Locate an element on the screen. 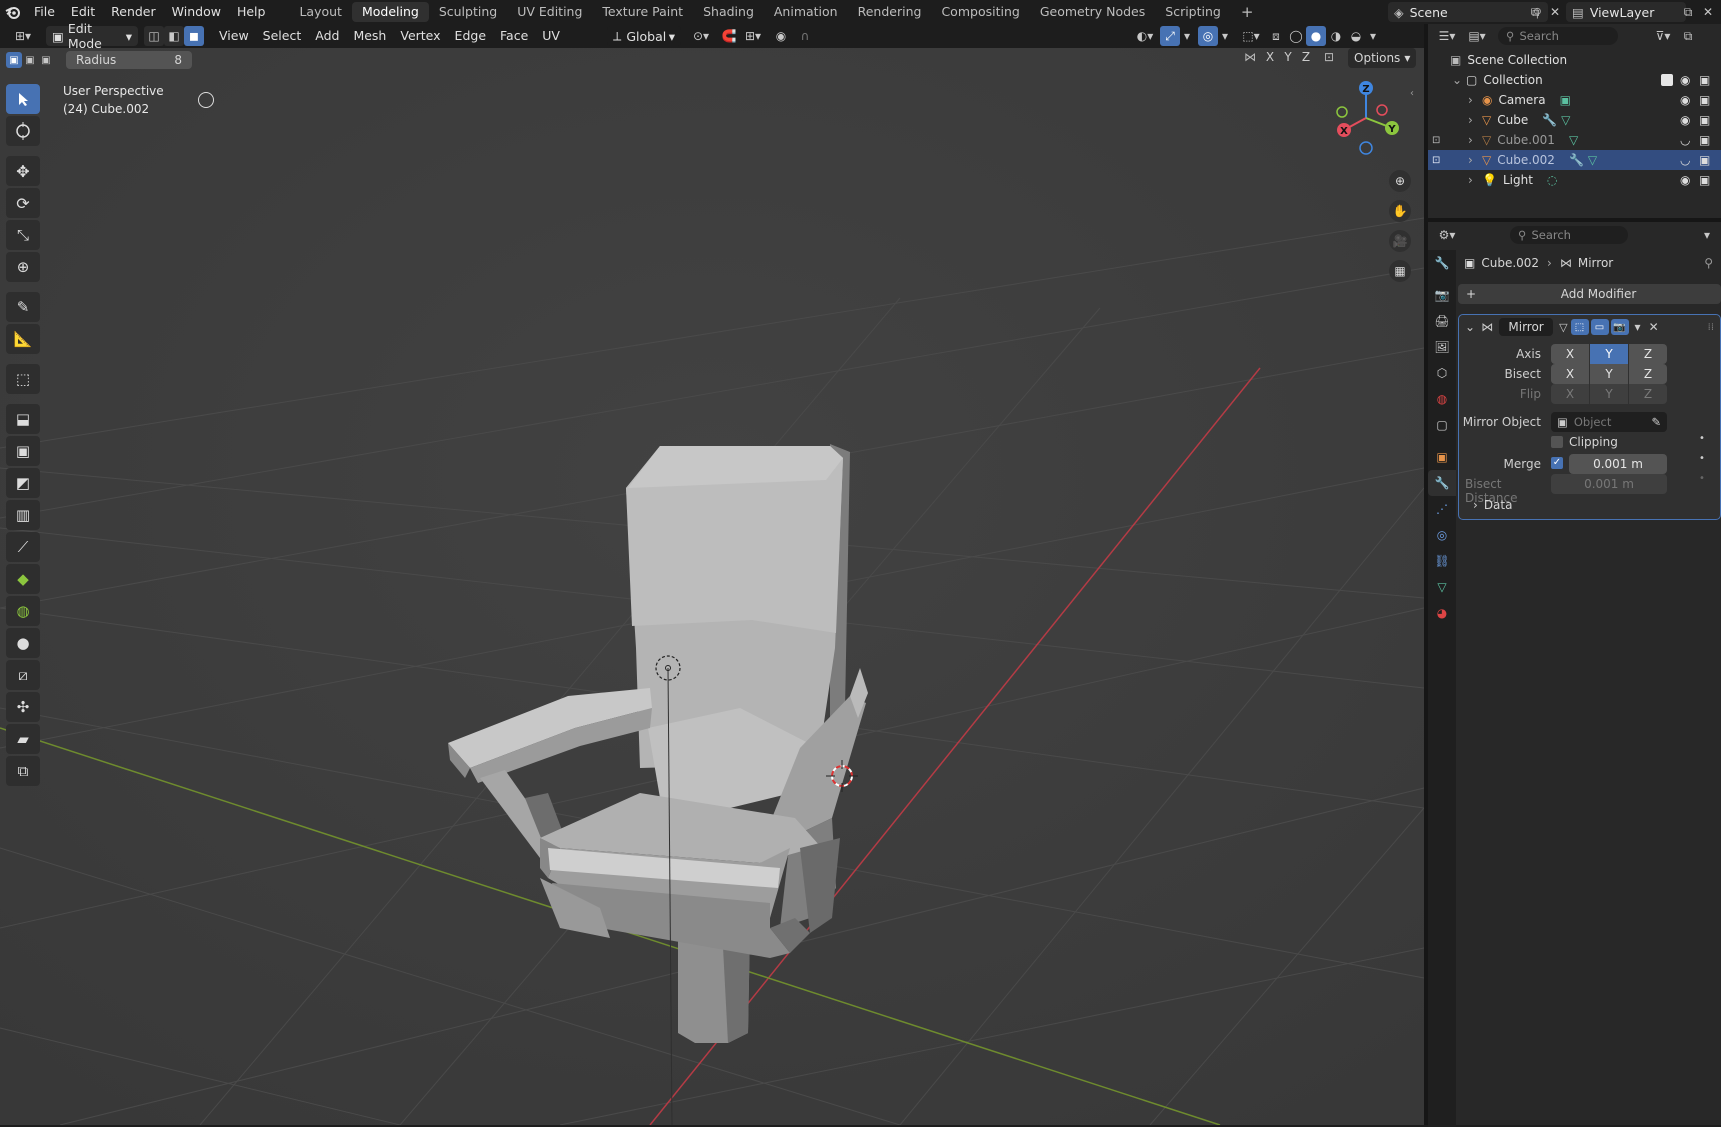 This screenshot has height=1127, width=1721. tab-animation: Animation is located at coordinates (806, 12).